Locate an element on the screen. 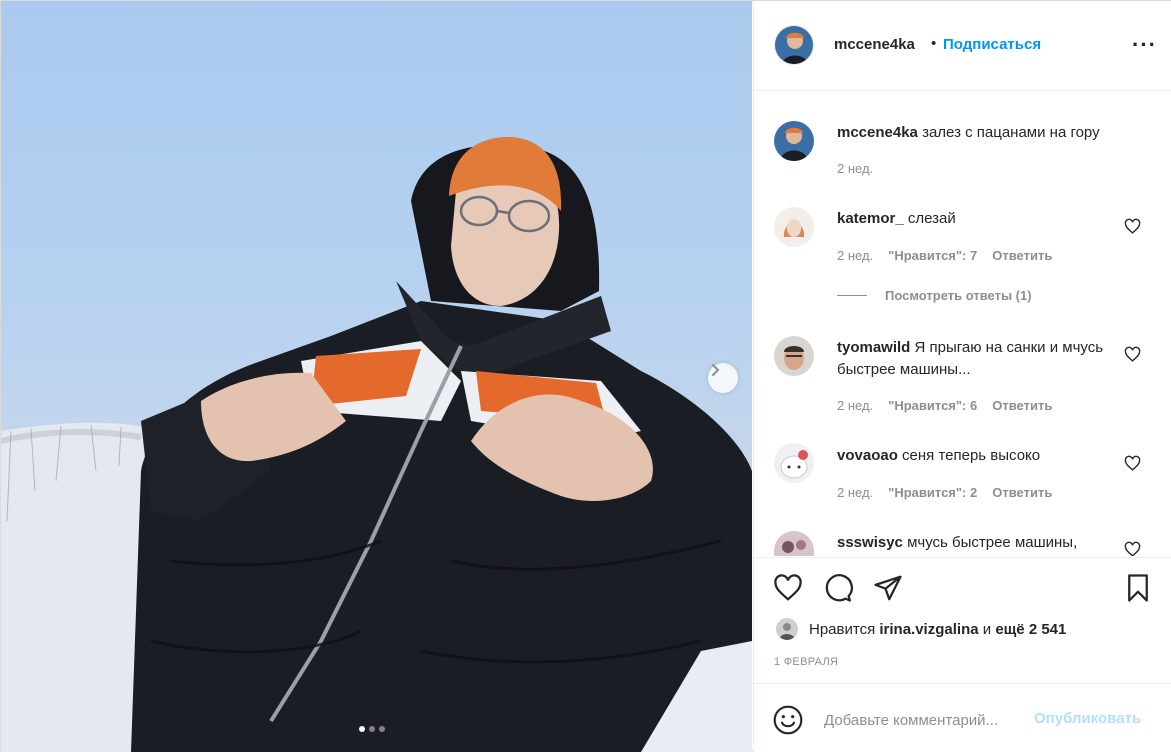  view-replies-button: Посмотреть ответы (1) is located at coordinates (934, 295).